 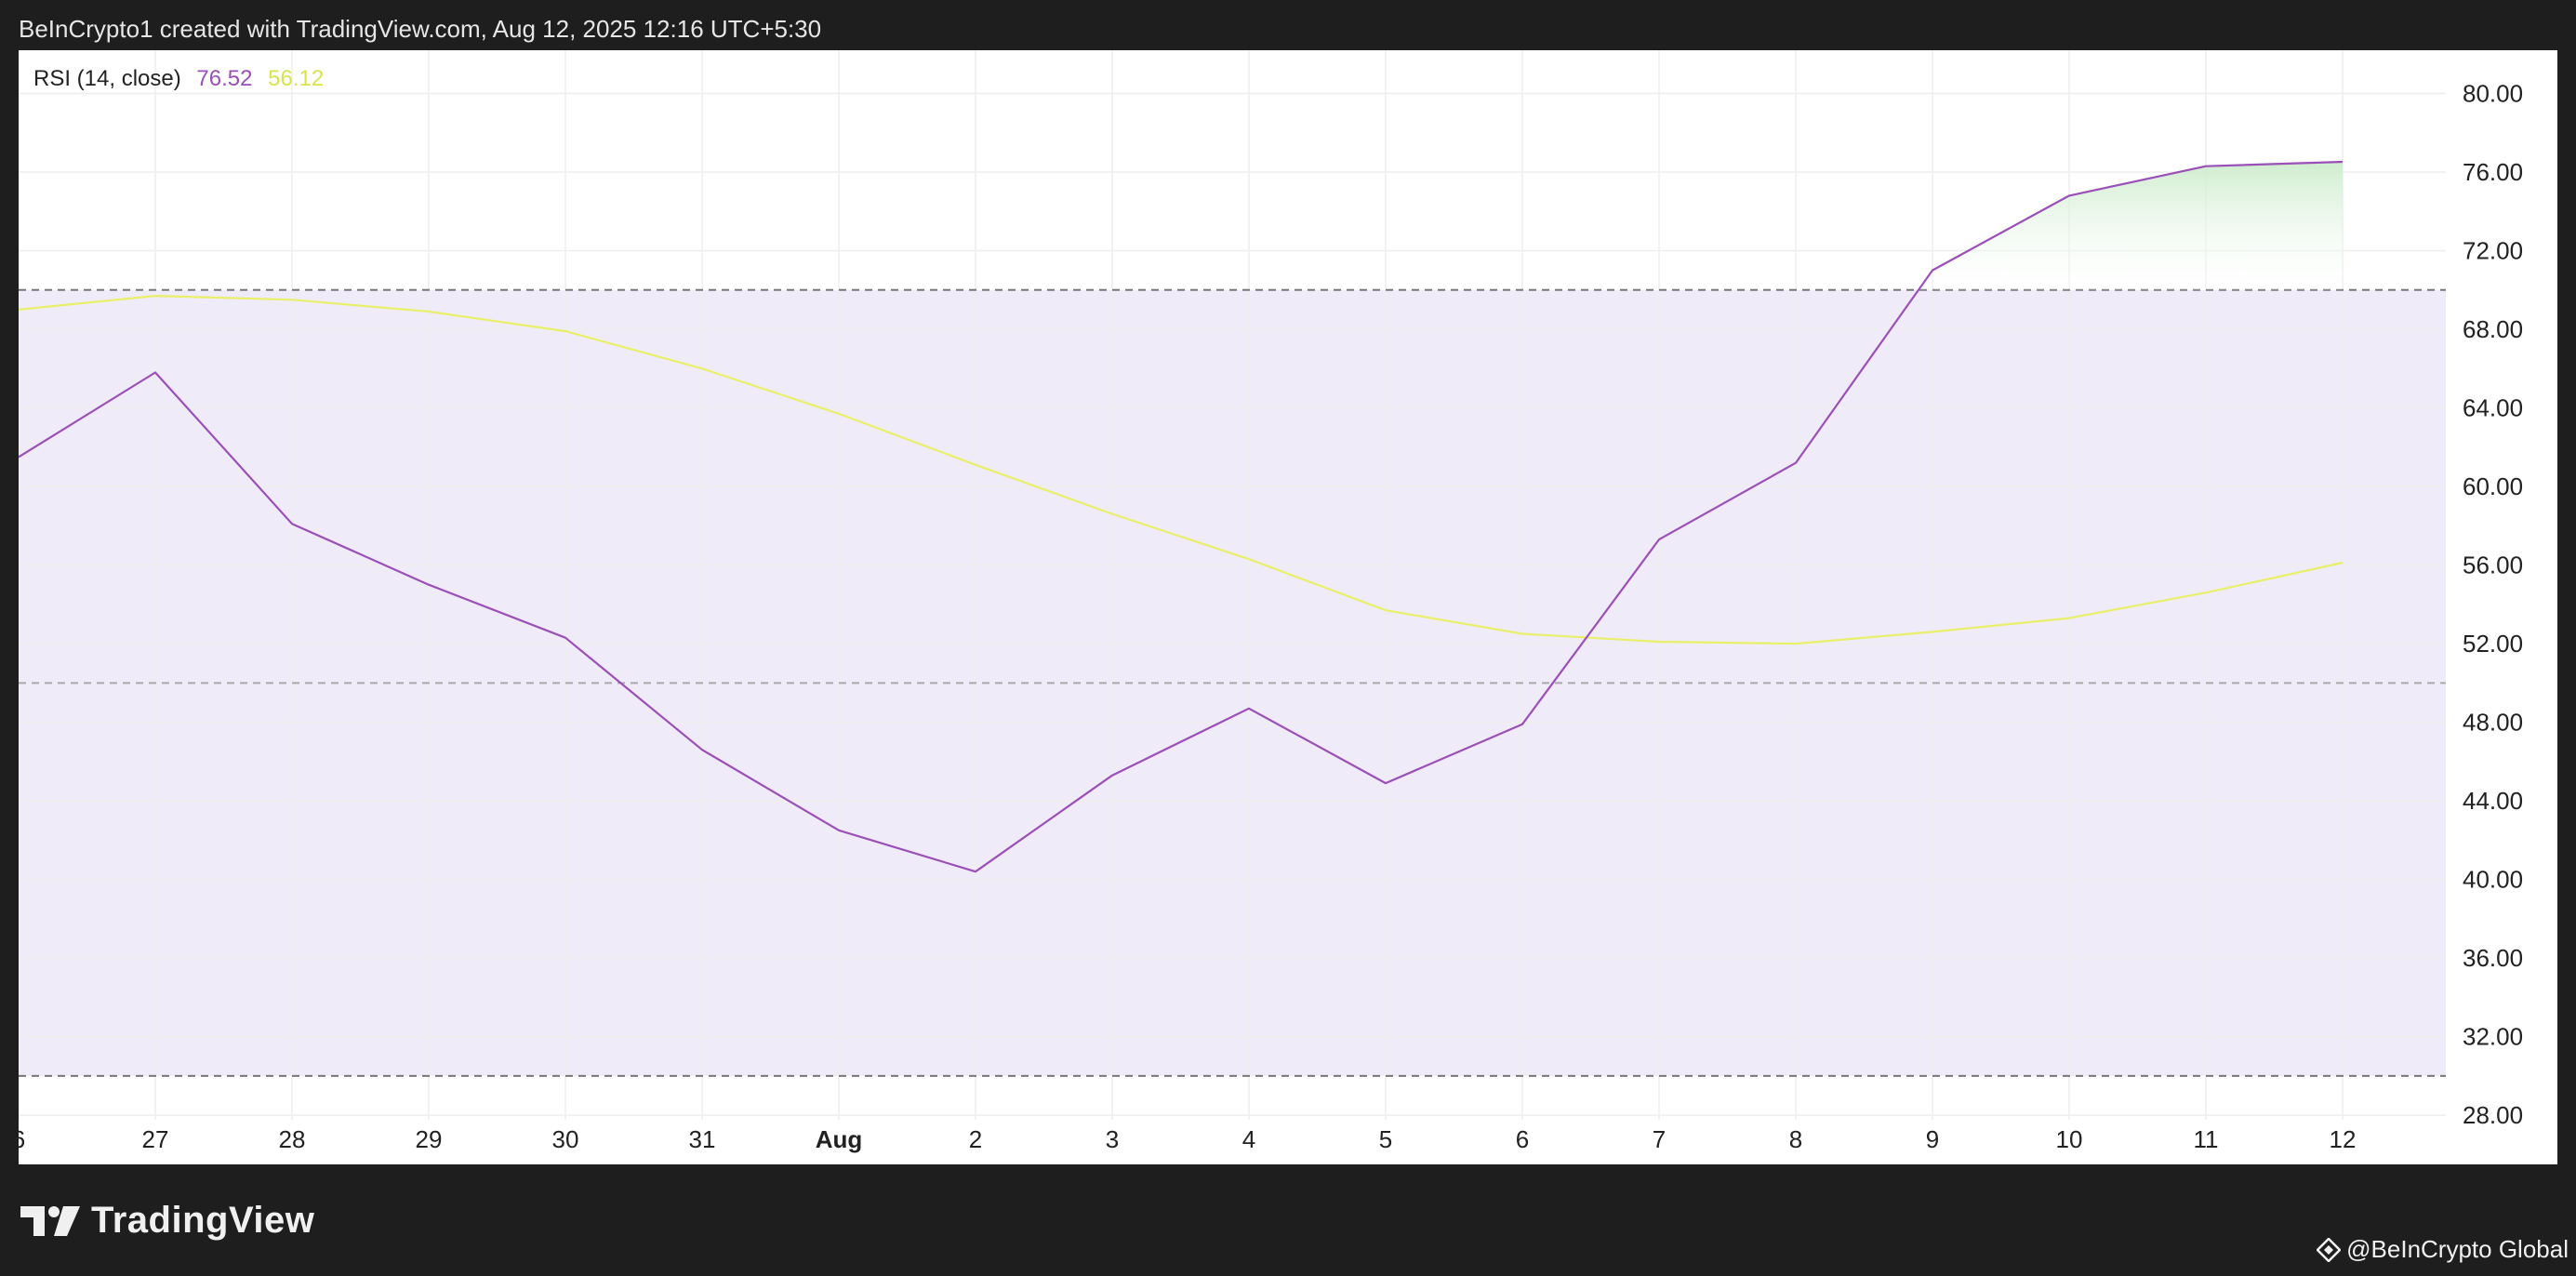 I want to click on x-tick-label: 28, so click(x=292, y=1139).